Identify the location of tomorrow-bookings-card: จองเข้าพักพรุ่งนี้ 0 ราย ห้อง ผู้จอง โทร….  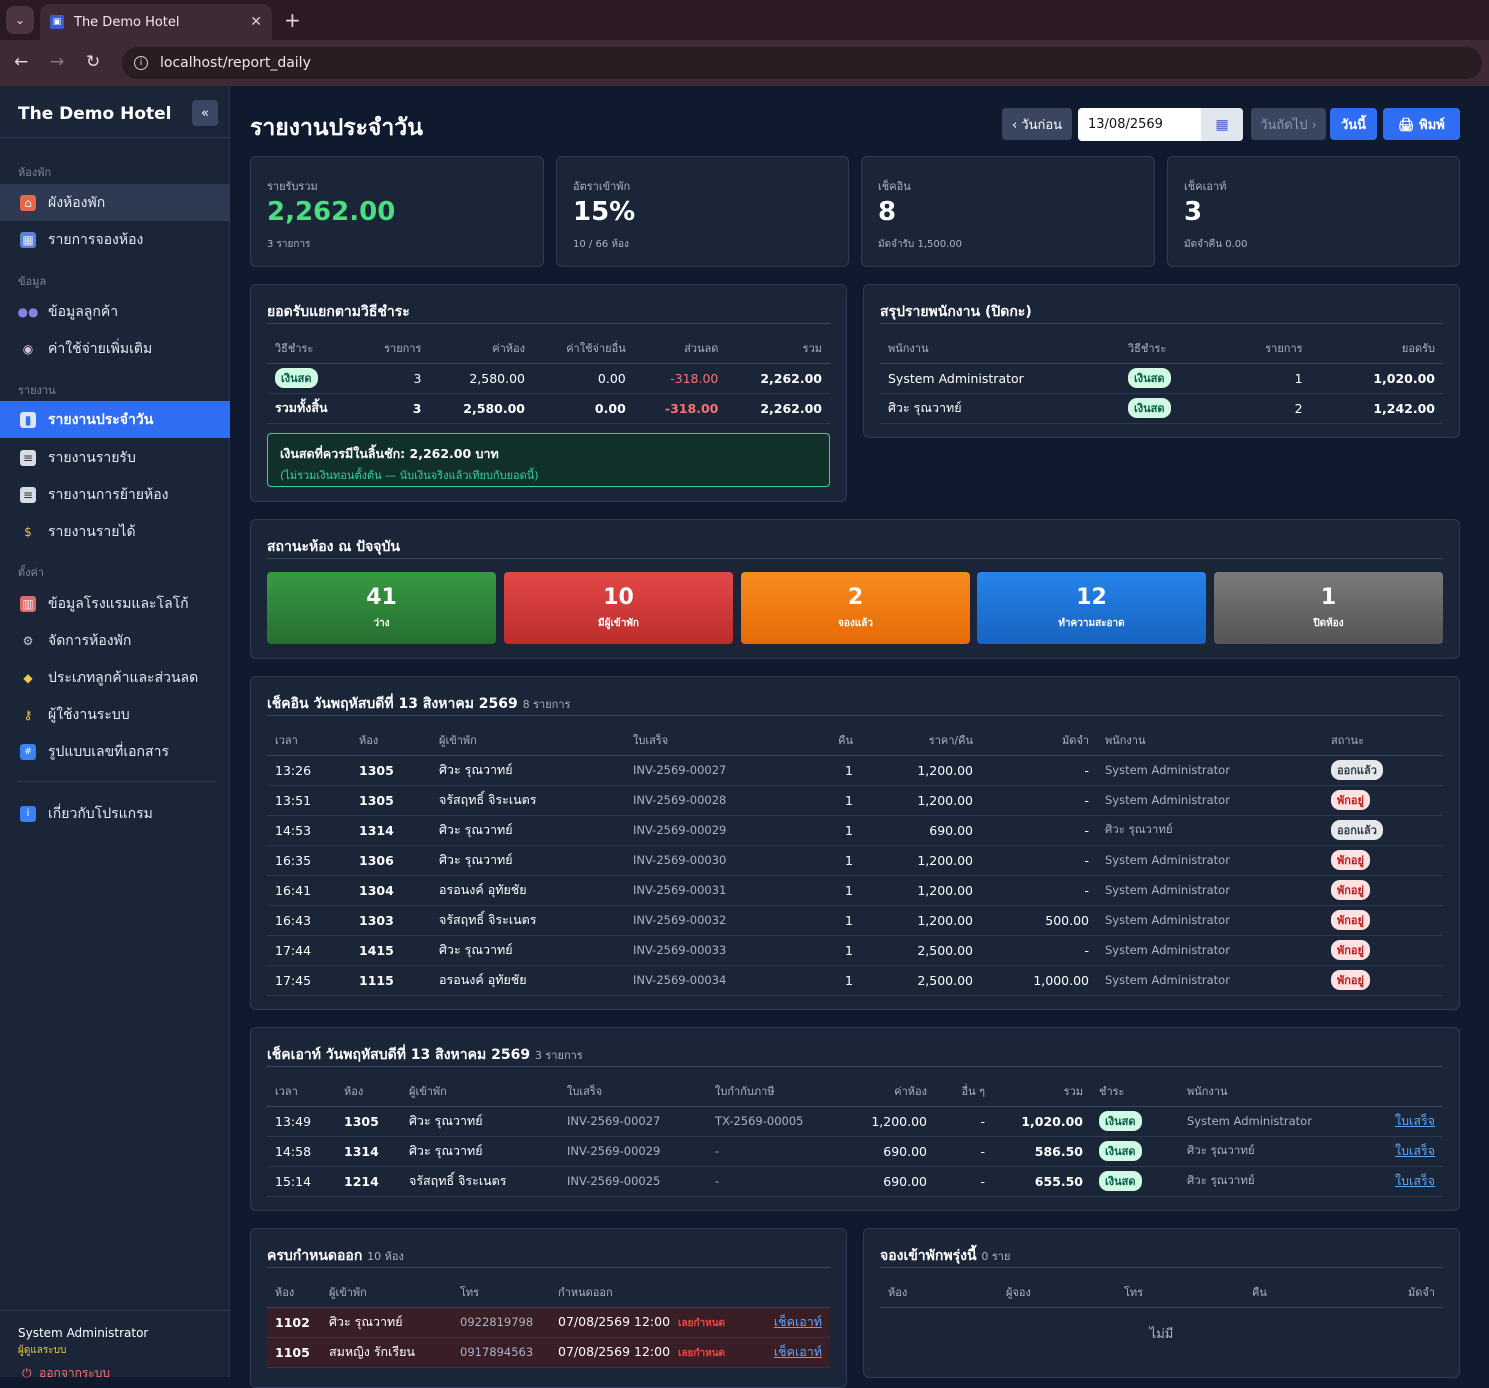
(1161, 1303).